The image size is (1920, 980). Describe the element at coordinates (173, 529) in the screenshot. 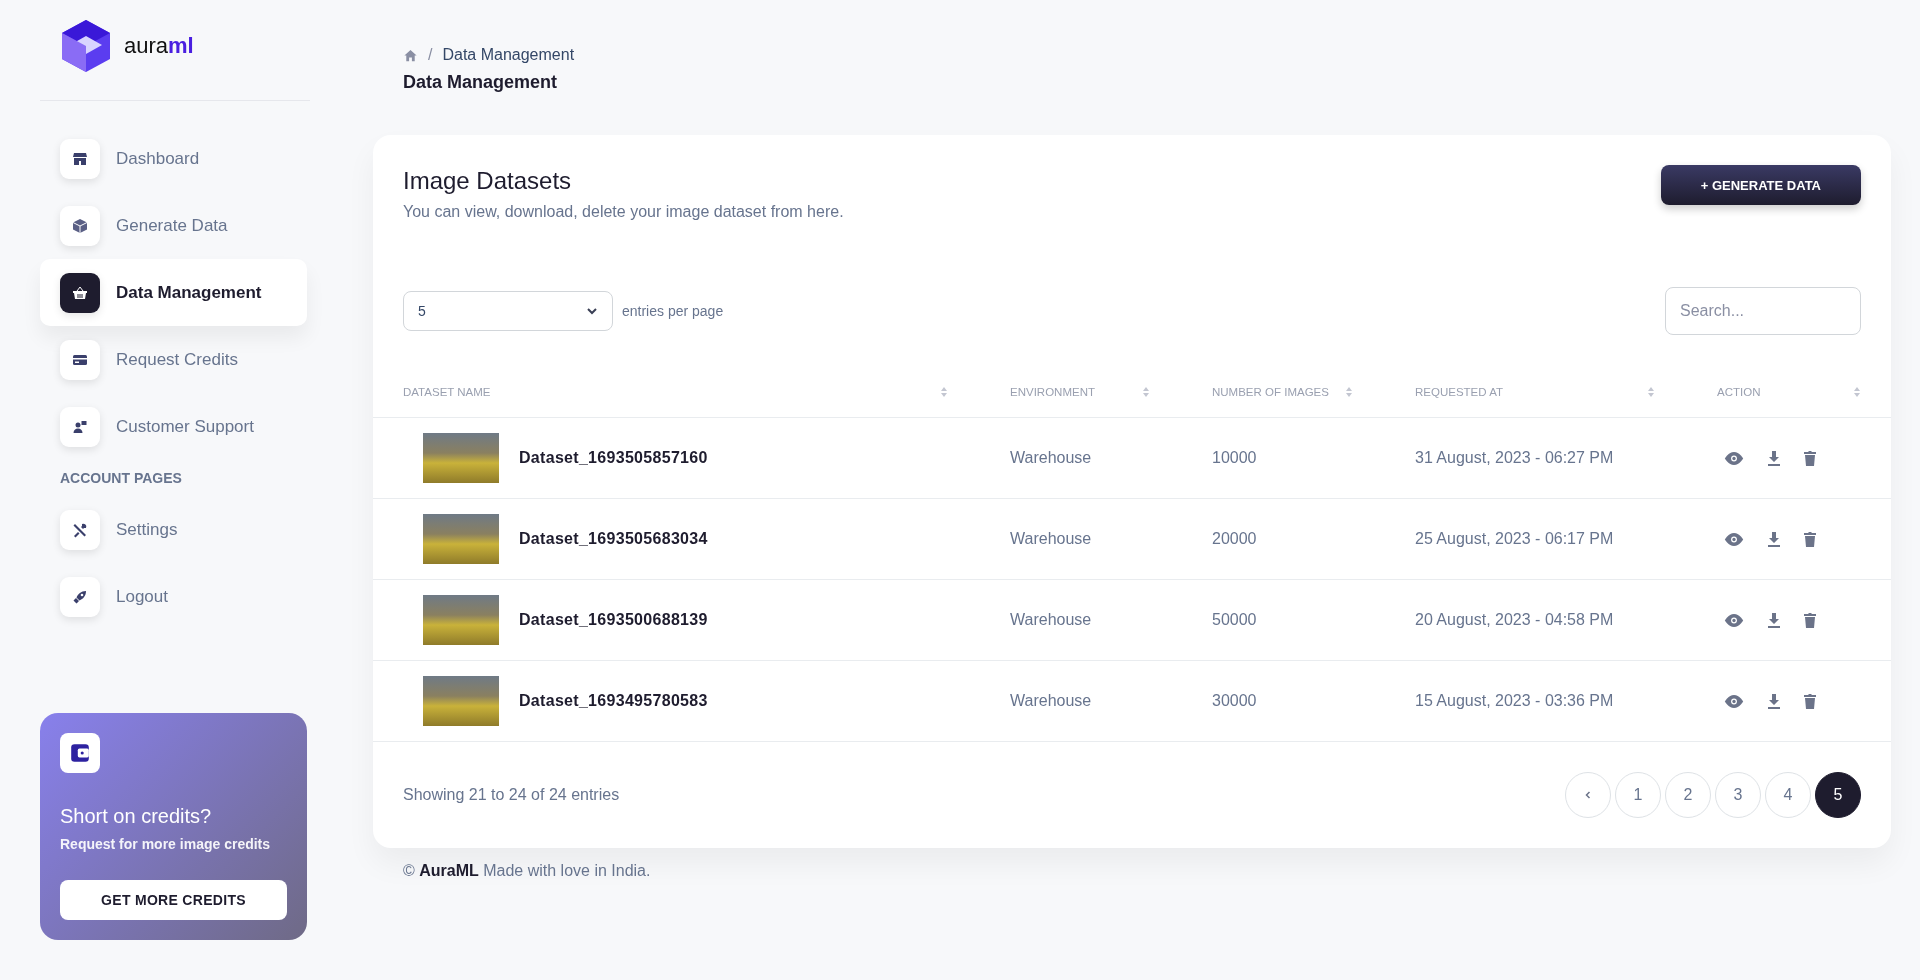

I see `sidebar-item: Settings` at that location.